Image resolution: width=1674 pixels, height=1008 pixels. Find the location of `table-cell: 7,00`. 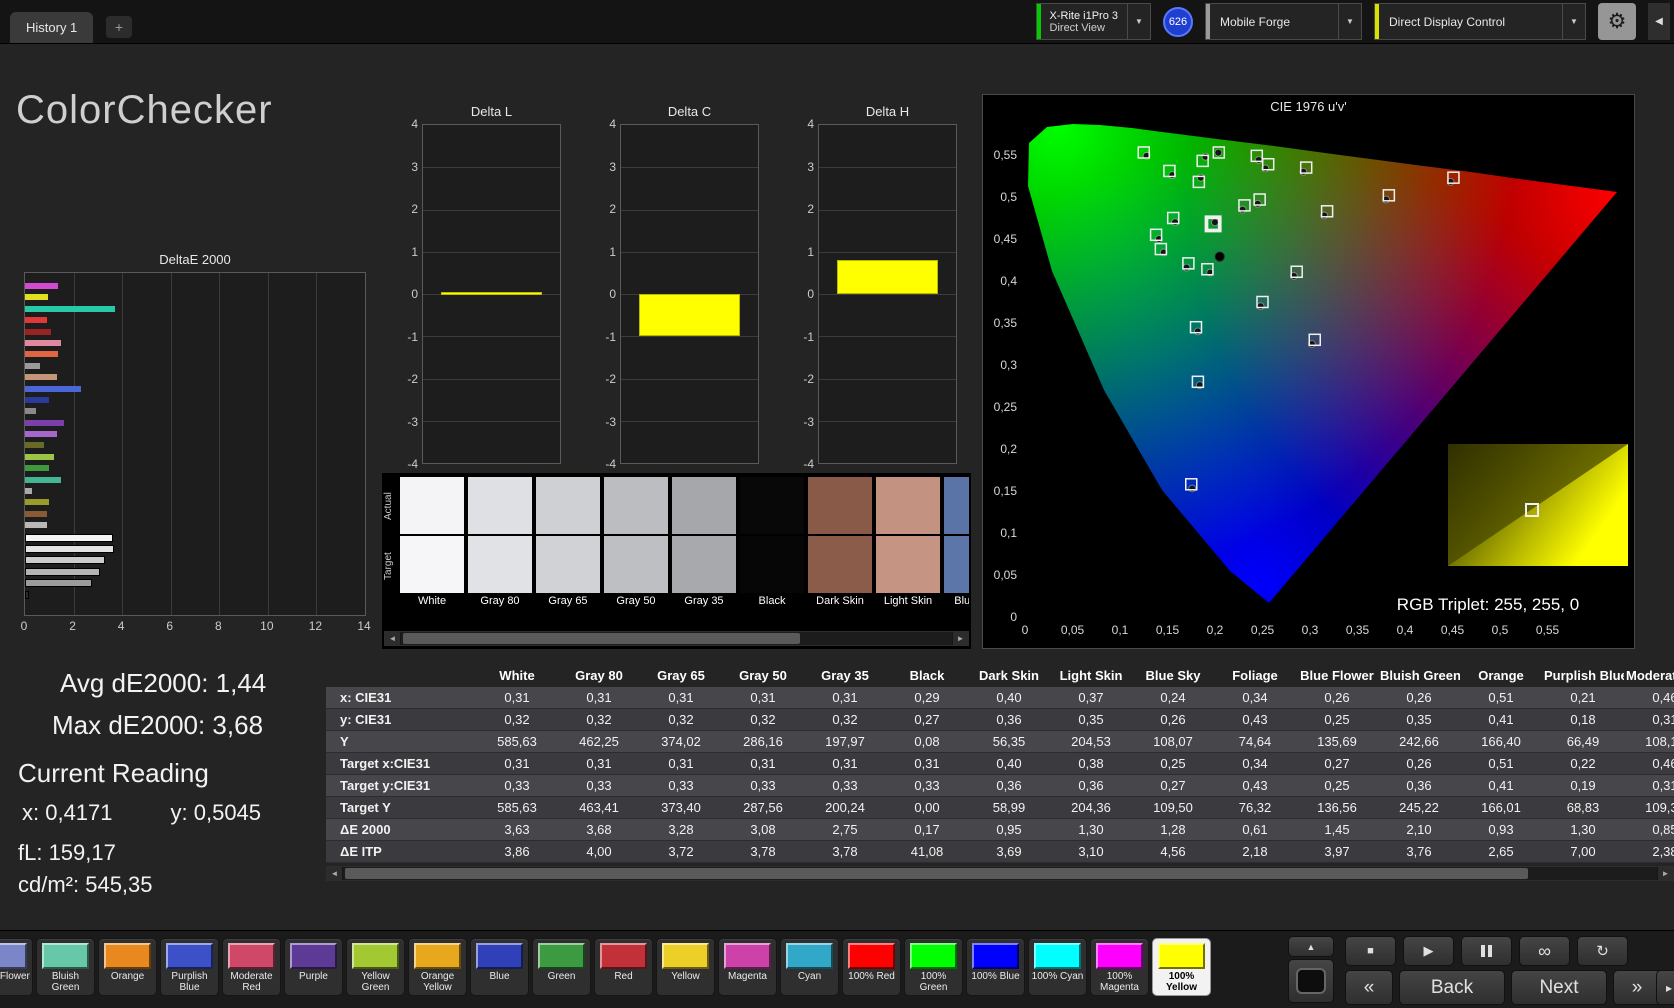

table-cell: 7,00 is located at coordinates (1583, 851).